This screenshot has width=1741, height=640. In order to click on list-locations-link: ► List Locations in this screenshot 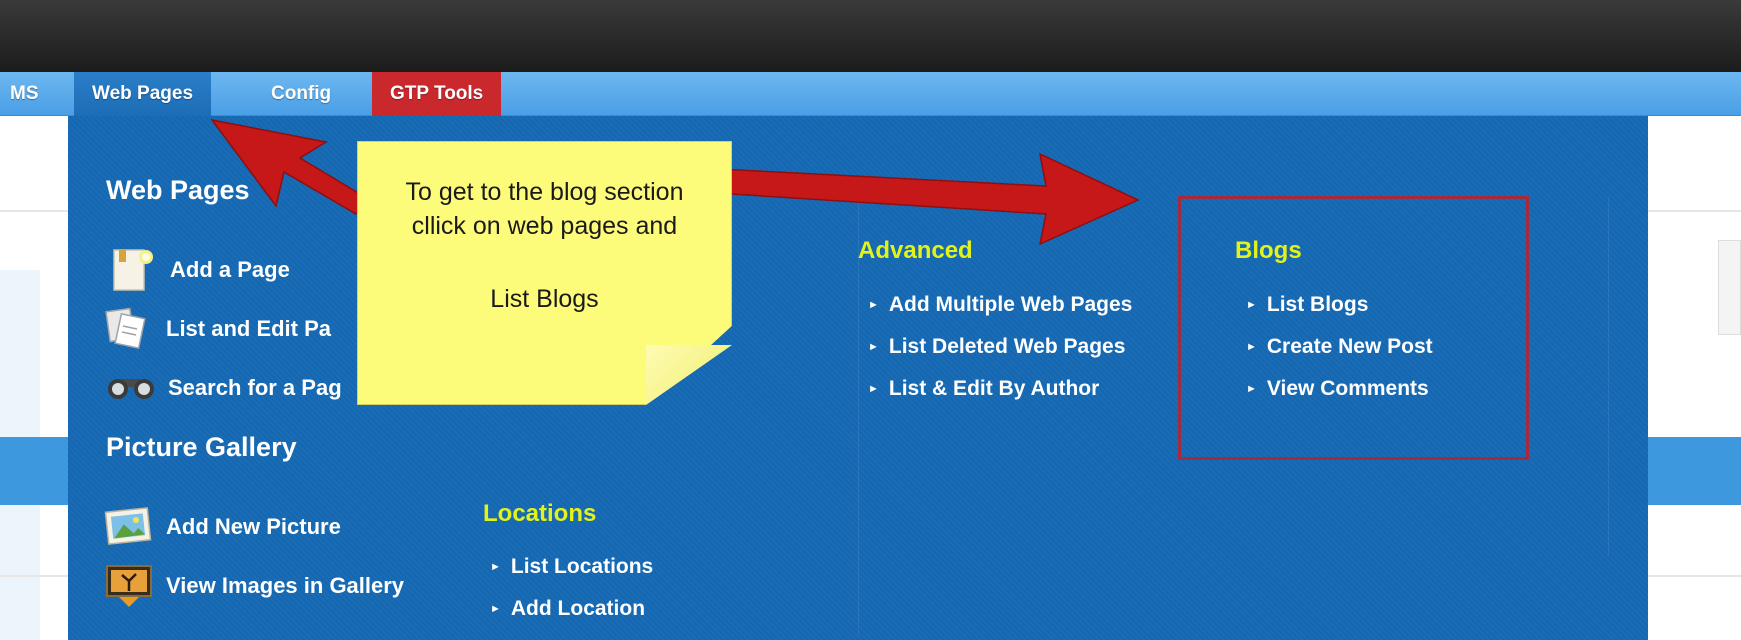, I will do `click(571, 567)`.